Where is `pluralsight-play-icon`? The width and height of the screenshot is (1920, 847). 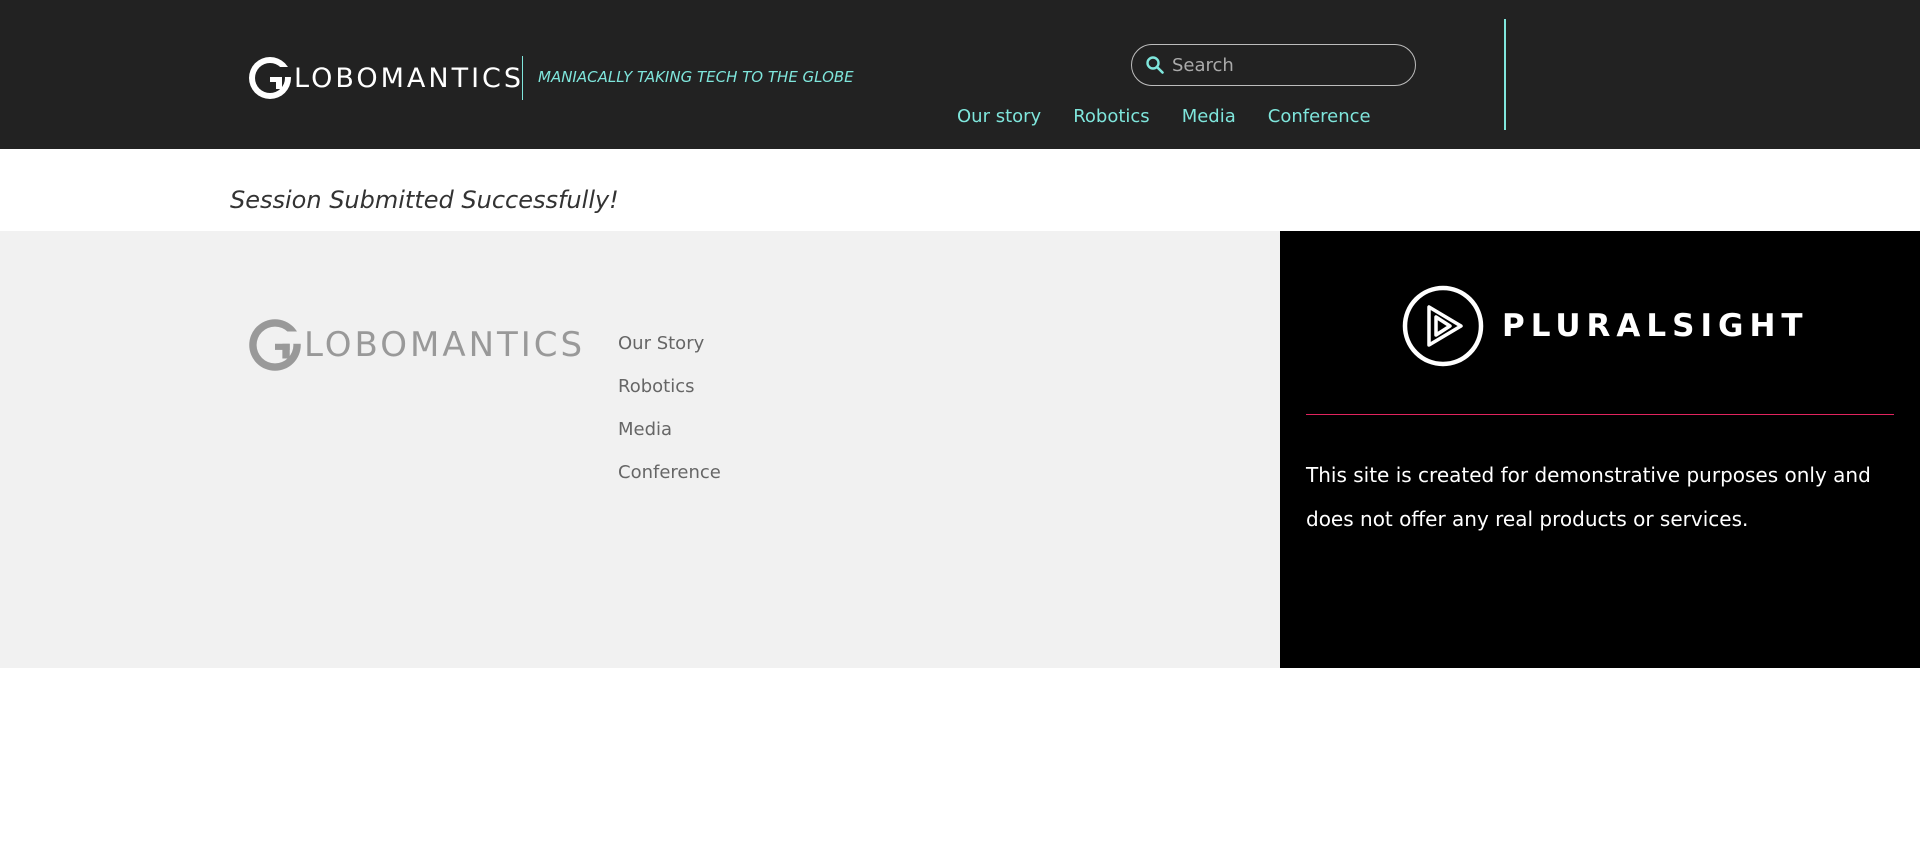 pluralsight-play-icon is located at coordinates (1443, 326).